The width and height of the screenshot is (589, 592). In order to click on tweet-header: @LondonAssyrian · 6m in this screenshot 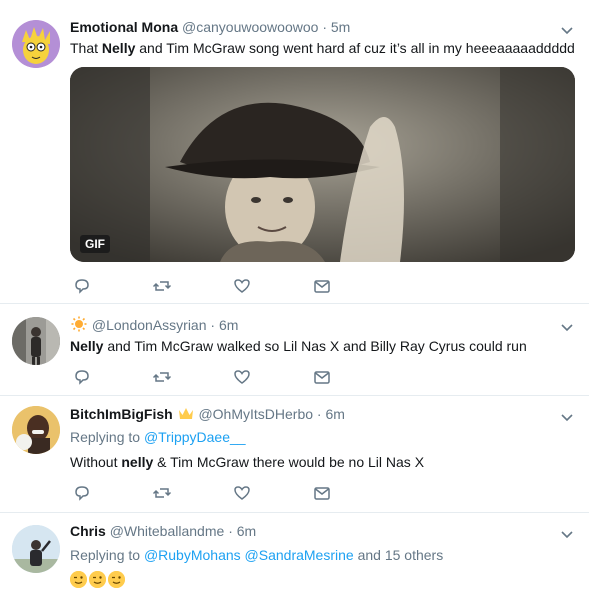, I will do `click(154, 324)`.